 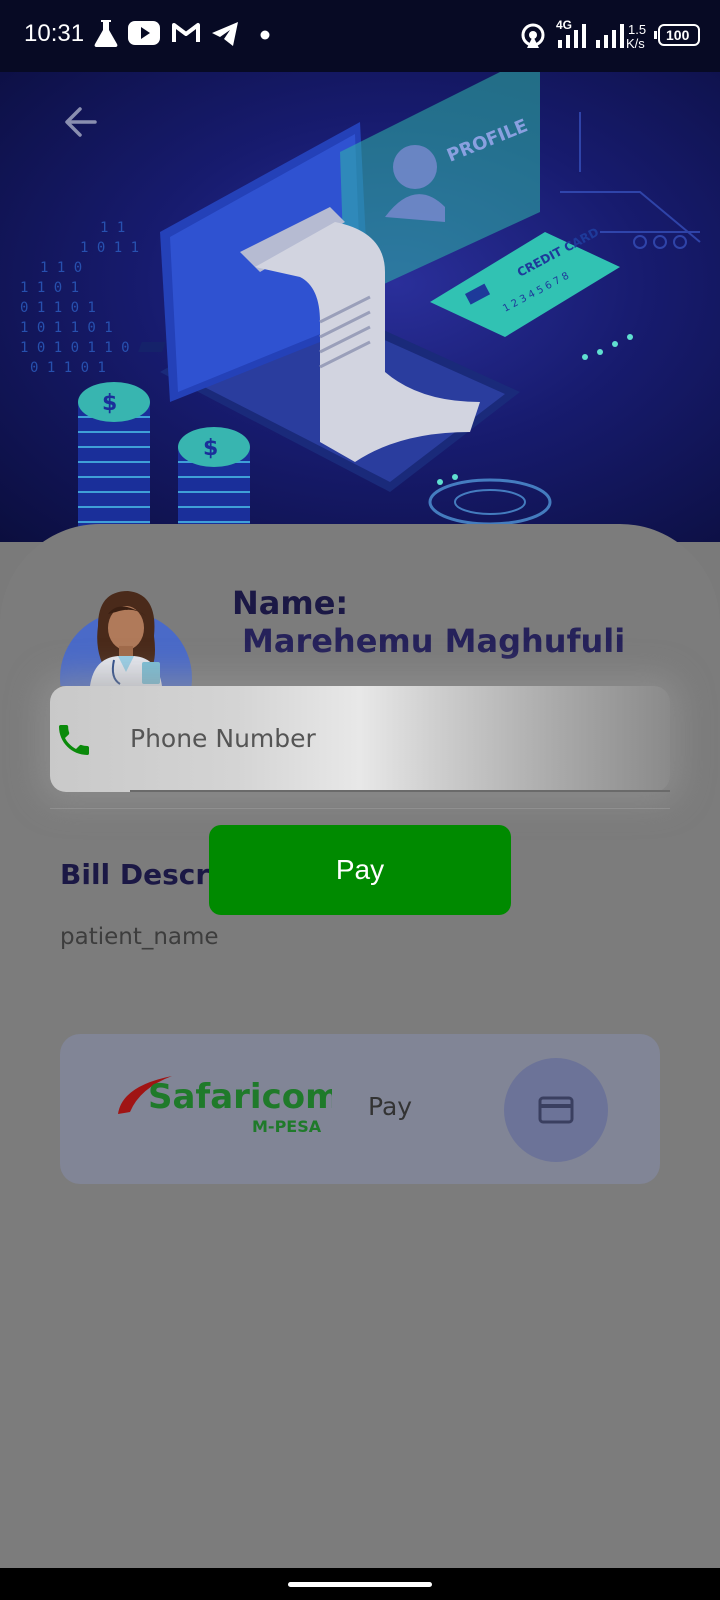 I want to click on svg-text: 1 0 1 0 1 1 0, so click(x=75, y=348).